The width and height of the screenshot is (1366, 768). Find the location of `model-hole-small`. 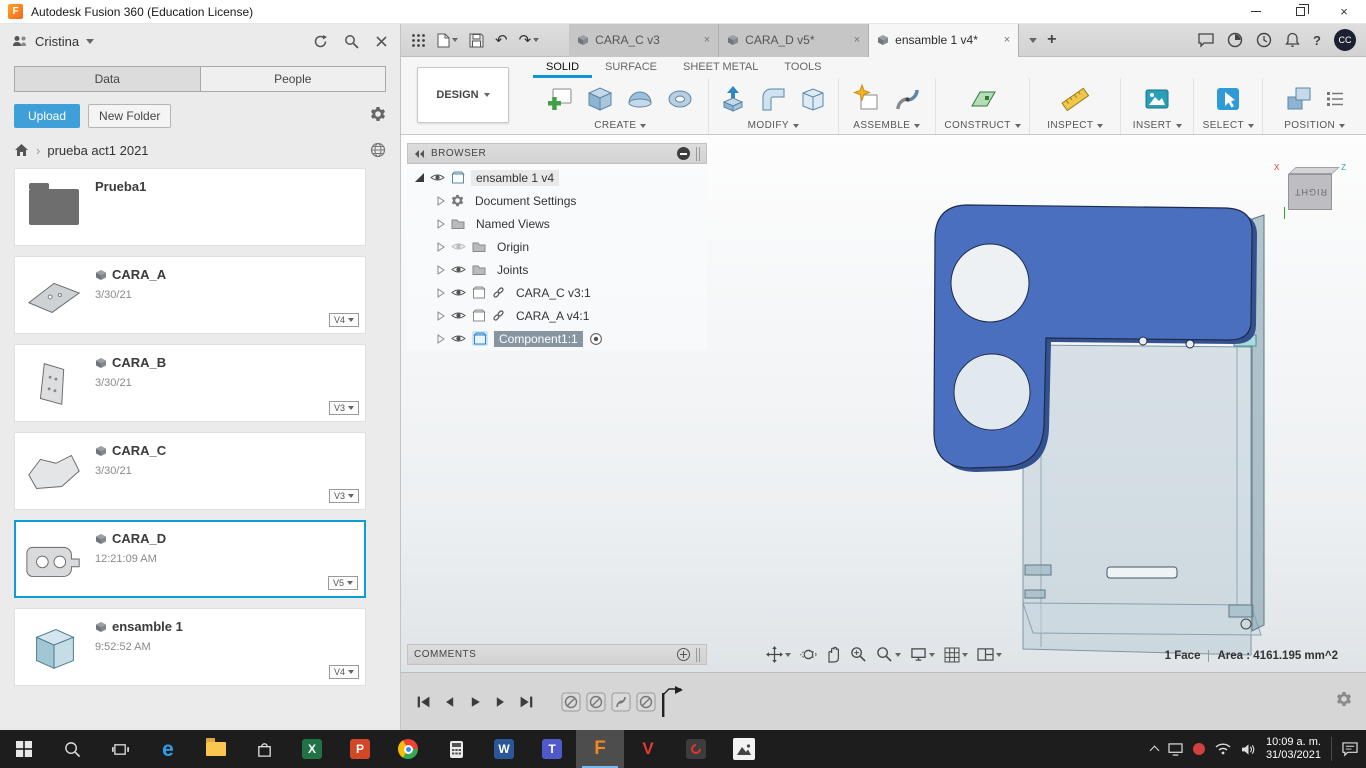

model-hole-small is located at coordinates (1143, 341).